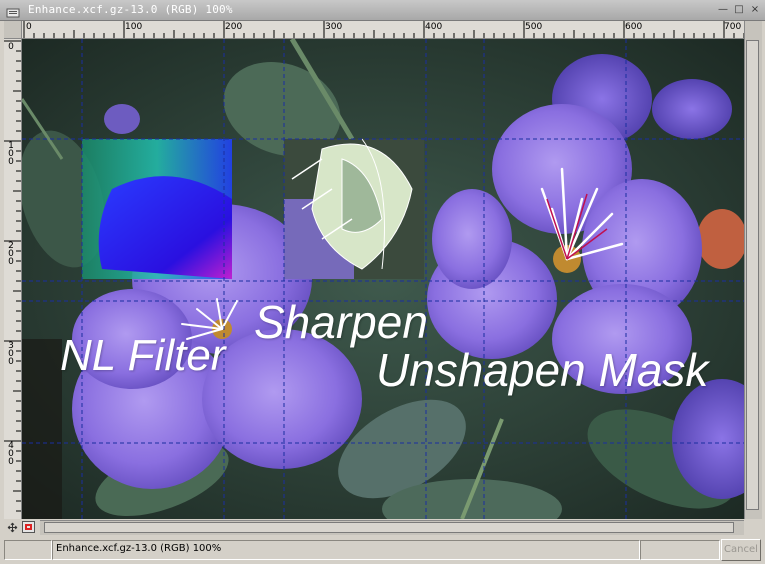 The width and height of the screenshot is (765, 564). I want to click on window-menu-icon, so click(13, 11).